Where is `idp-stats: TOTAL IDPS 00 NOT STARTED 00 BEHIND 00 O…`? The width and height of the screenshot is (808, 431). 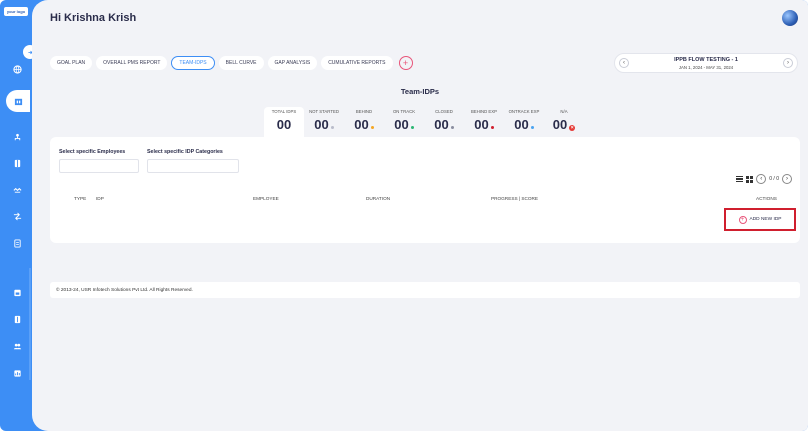
idp-stats: TOTAL IDPS 00 NOT STARTED 00 BEHIND 00 O… is located at coordinates (424, 122).